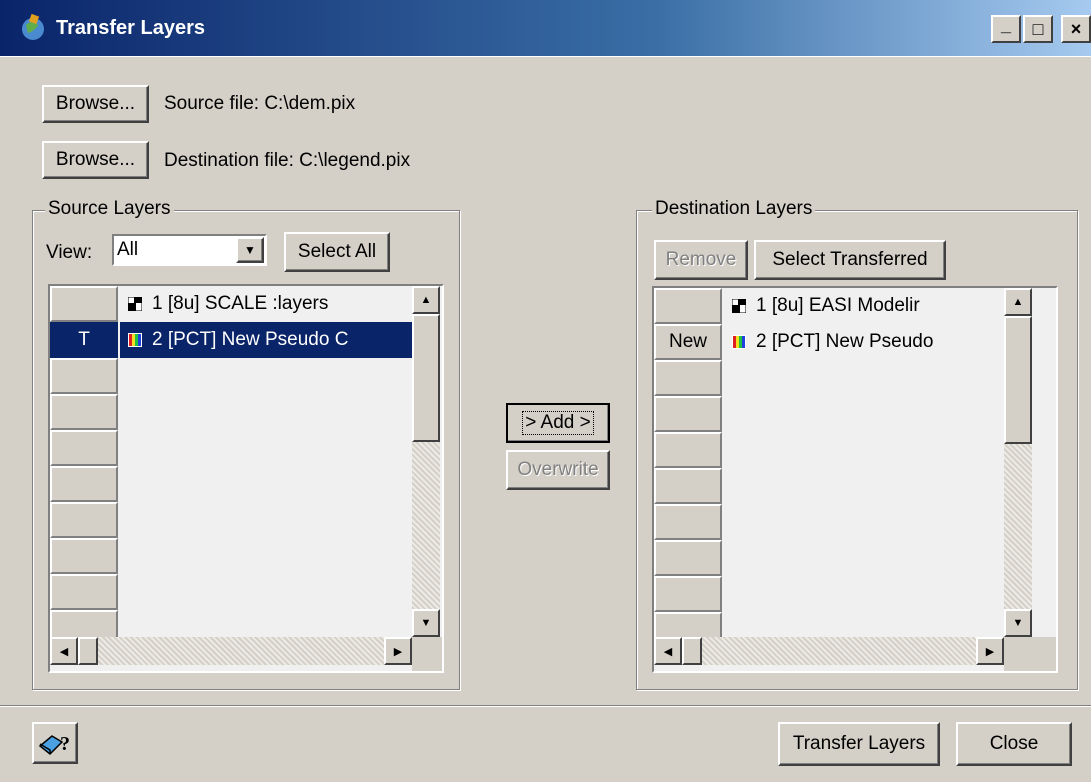 This screenshot has height=782, width=1091. I want to click on minimize-button: _, so click(1006, 29).